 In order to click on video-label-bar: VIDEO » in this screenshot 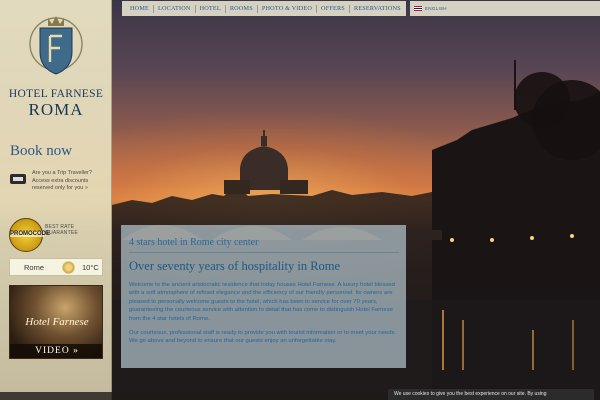, I will do `click(56, 351)`.